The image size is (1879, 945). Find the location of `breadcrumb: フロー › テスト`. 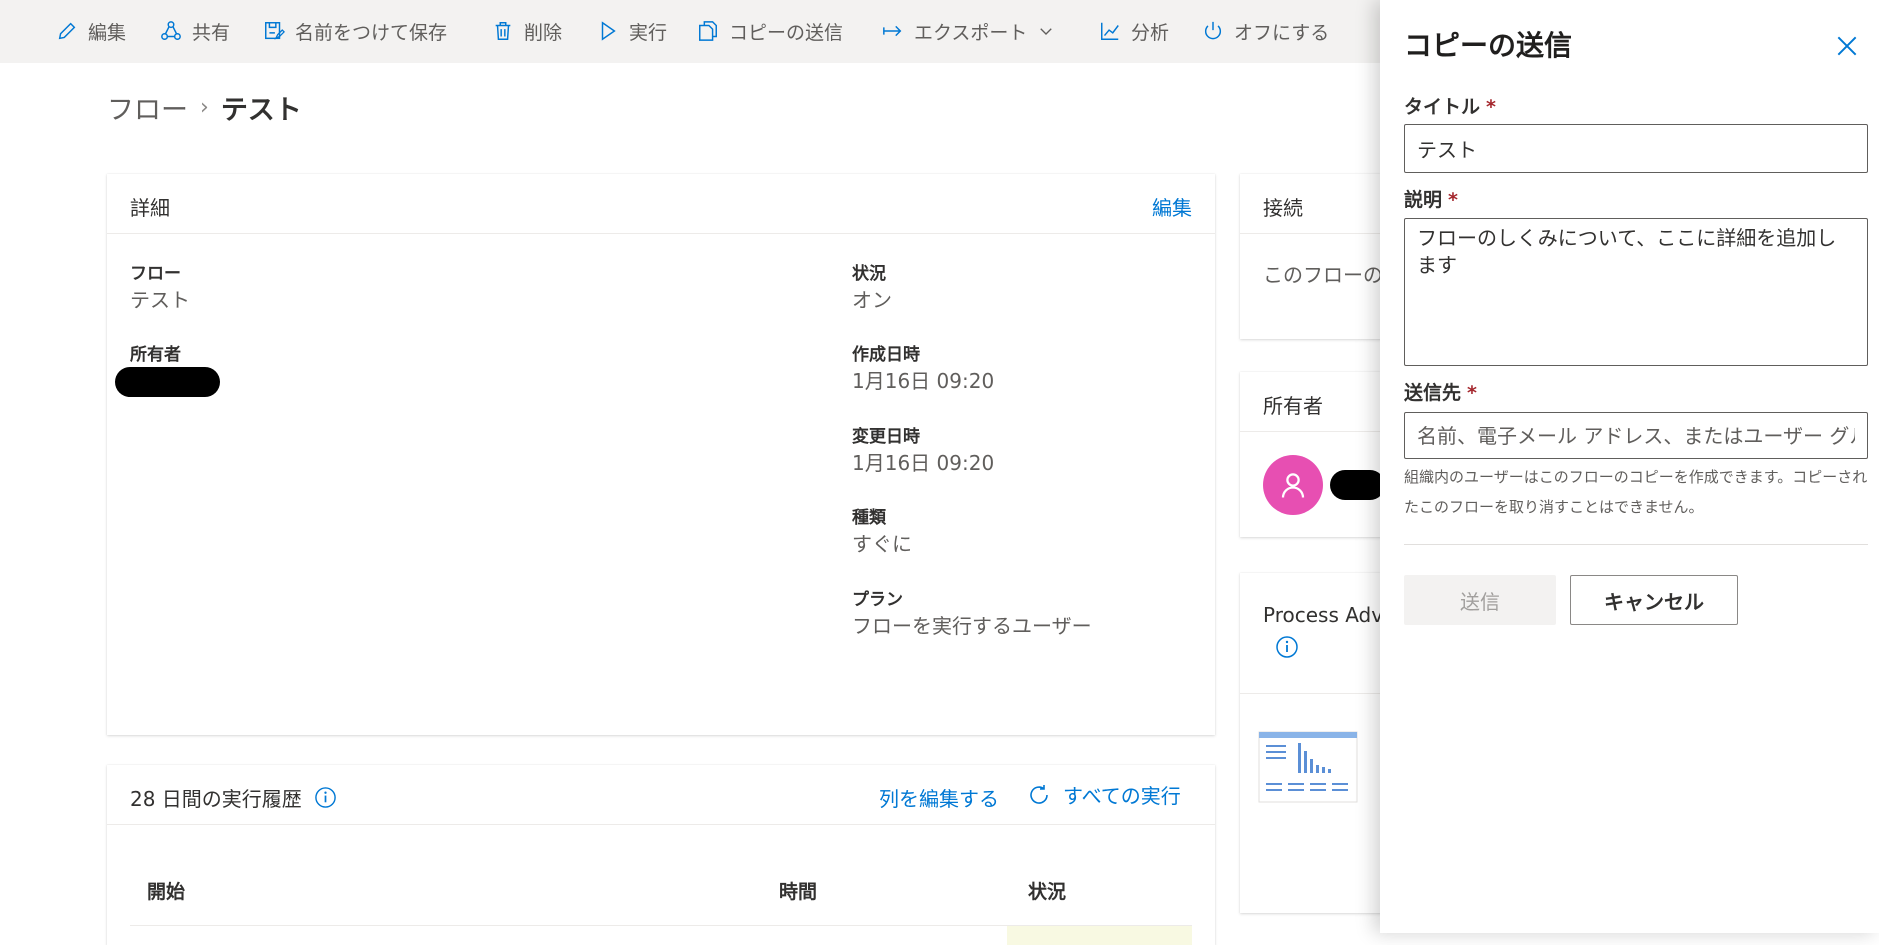

breadcrumb: フロー › テスト is located at coordinates (204, 107).